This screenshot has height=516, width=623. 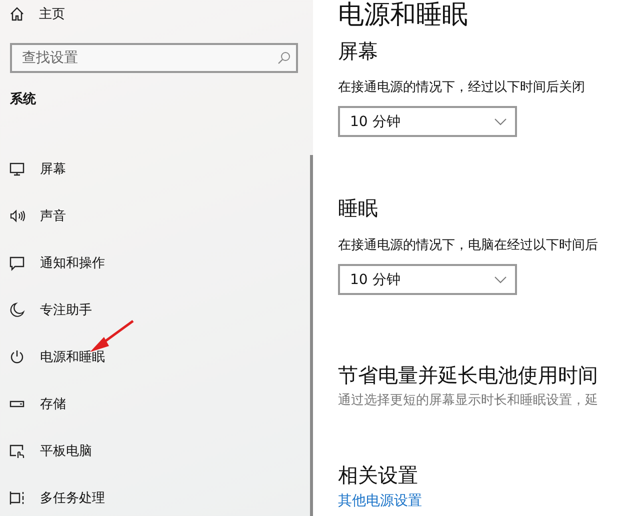 I want to click on message-icon, so click(x=17, y=262).